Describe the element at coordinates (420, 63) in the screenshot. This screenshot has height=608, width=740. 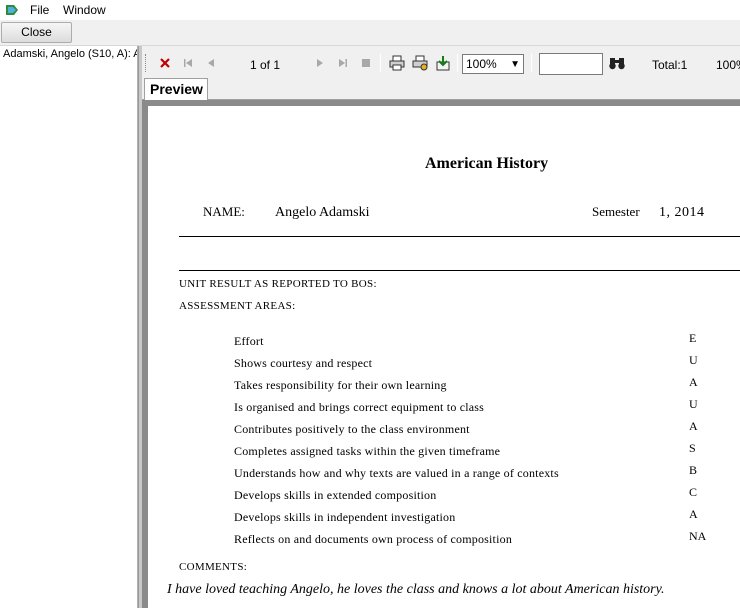
I see `print-setup-icon` at that location.